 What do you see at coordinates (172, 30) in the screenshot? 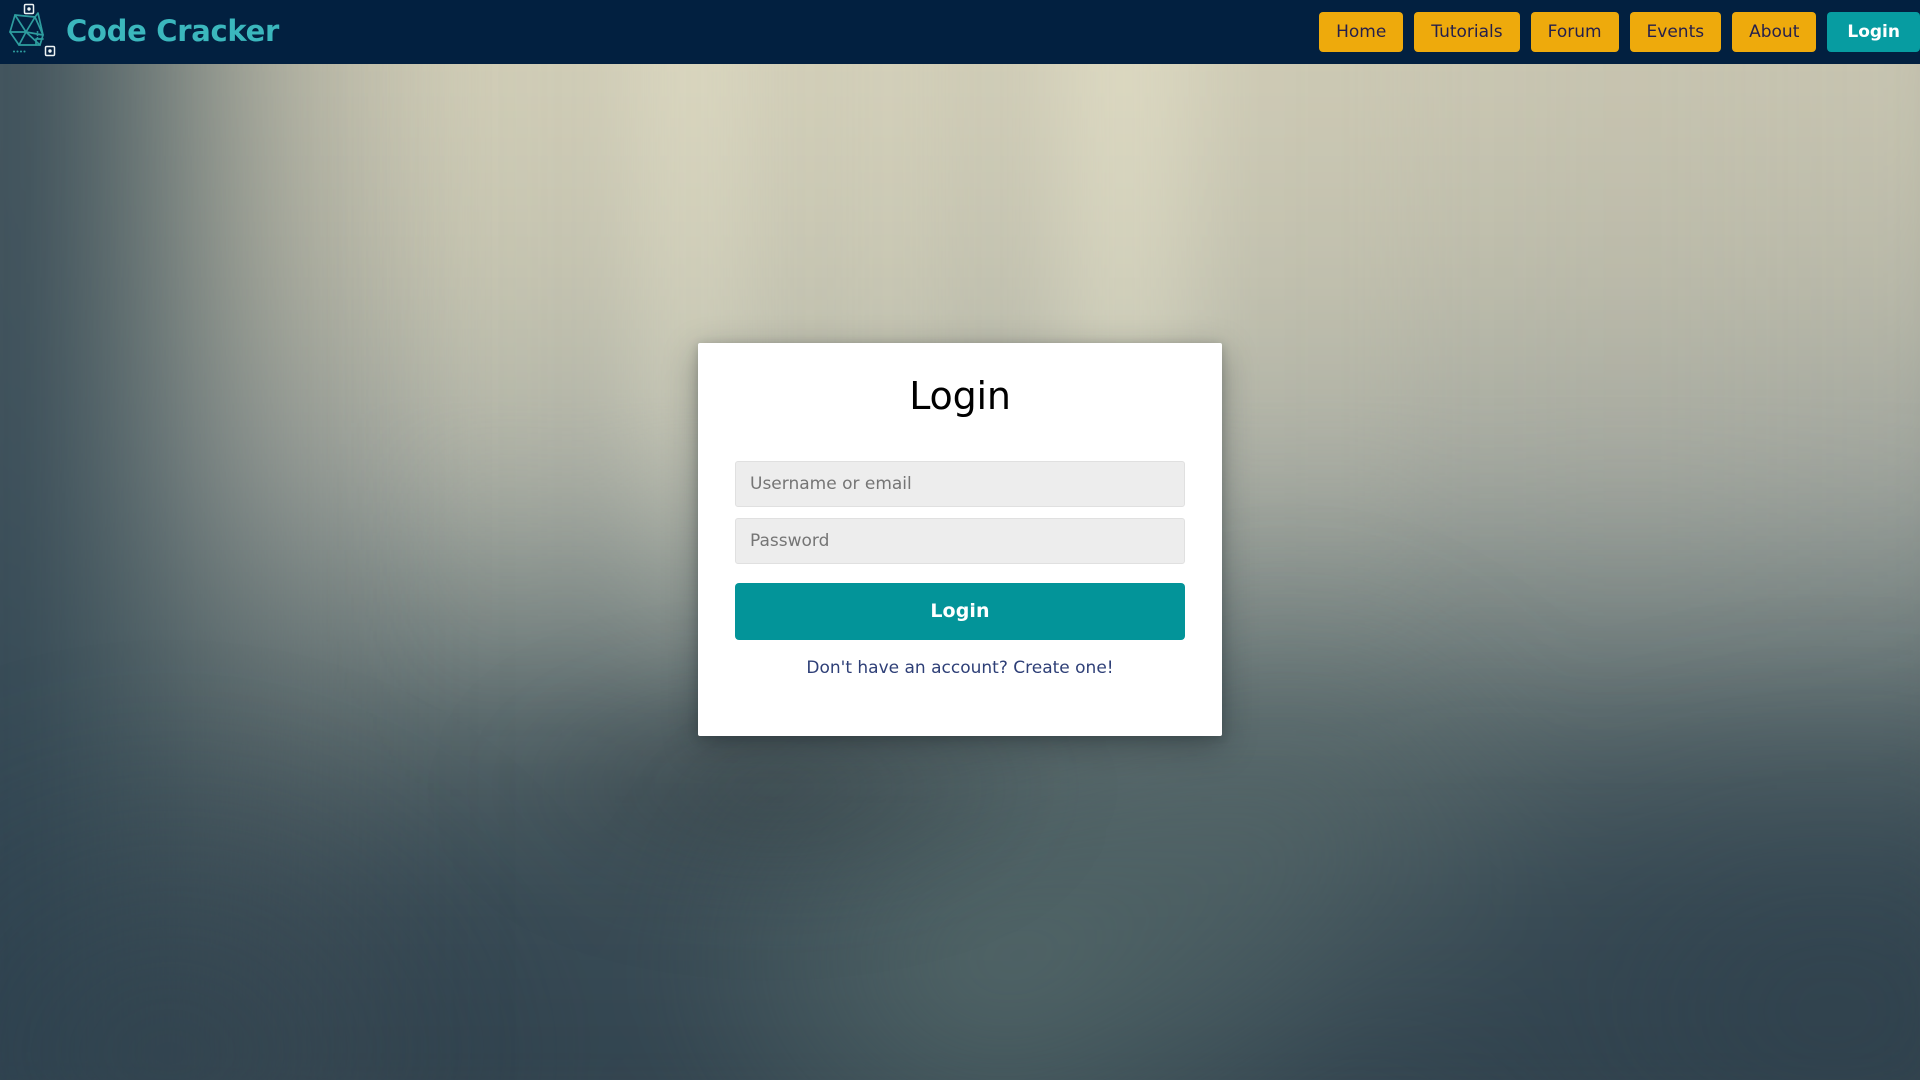
I see `brand-name: Code Cracker` at bounding box center [172, 30].